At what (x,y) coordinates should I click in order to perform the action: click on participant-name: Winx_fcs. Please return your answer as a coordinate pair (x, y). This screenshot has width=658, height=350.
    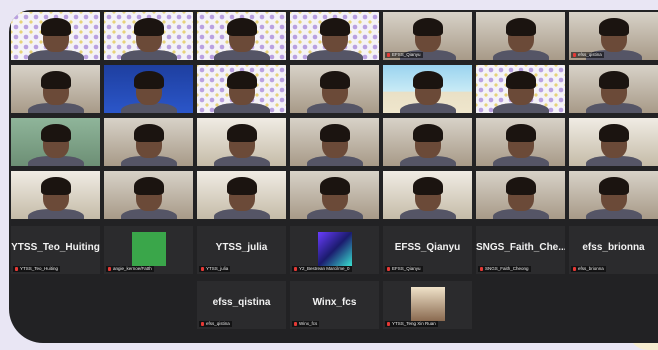
    Looking at the image, I should click on (308, 323).